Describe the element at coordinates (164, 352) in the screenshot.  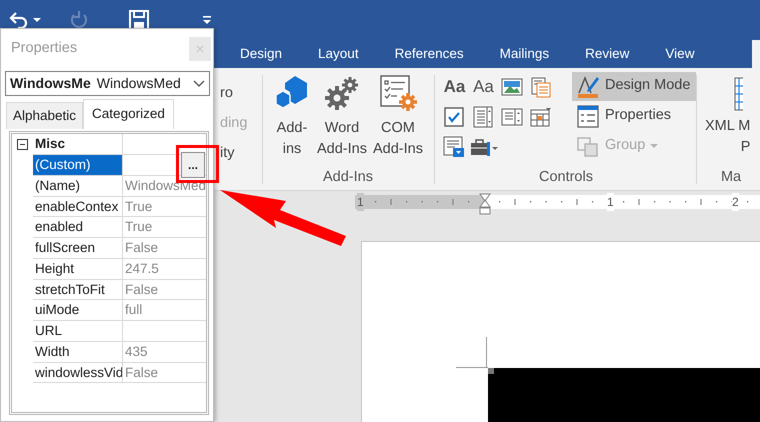
I see `property-value: 435` at that location.